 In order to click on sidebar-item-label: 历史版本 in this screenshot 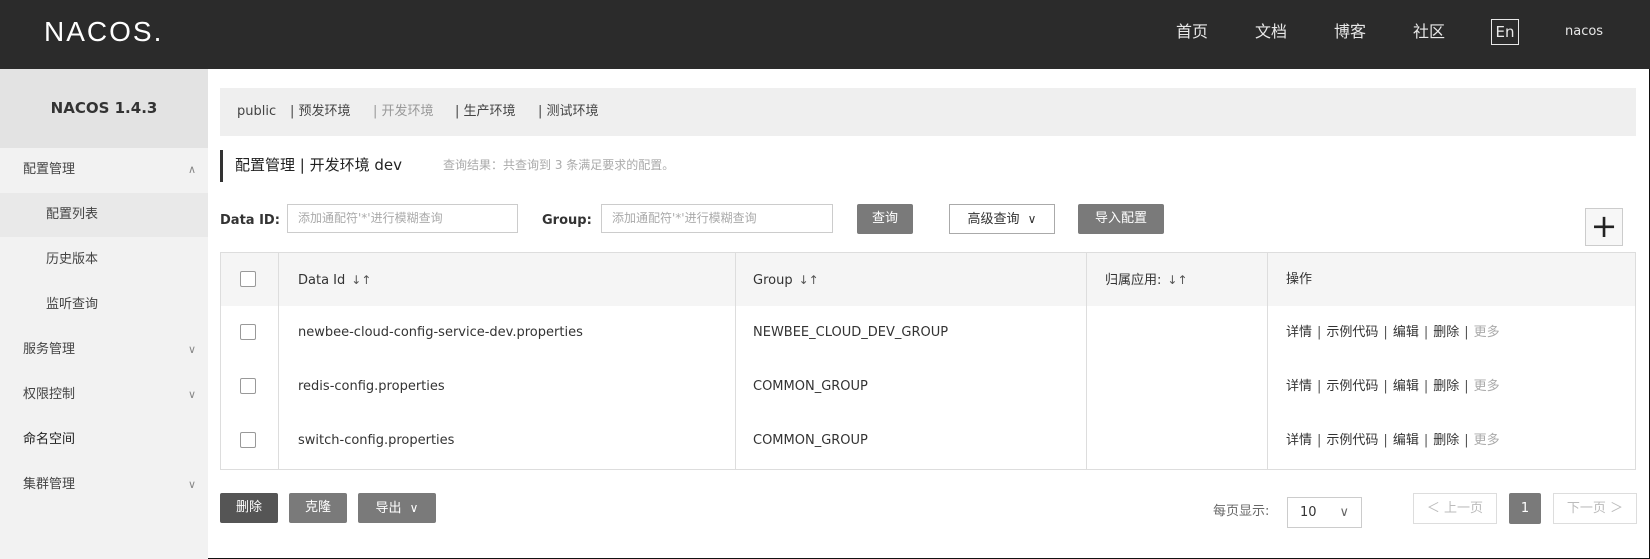, I will do `click(72, 259)`.